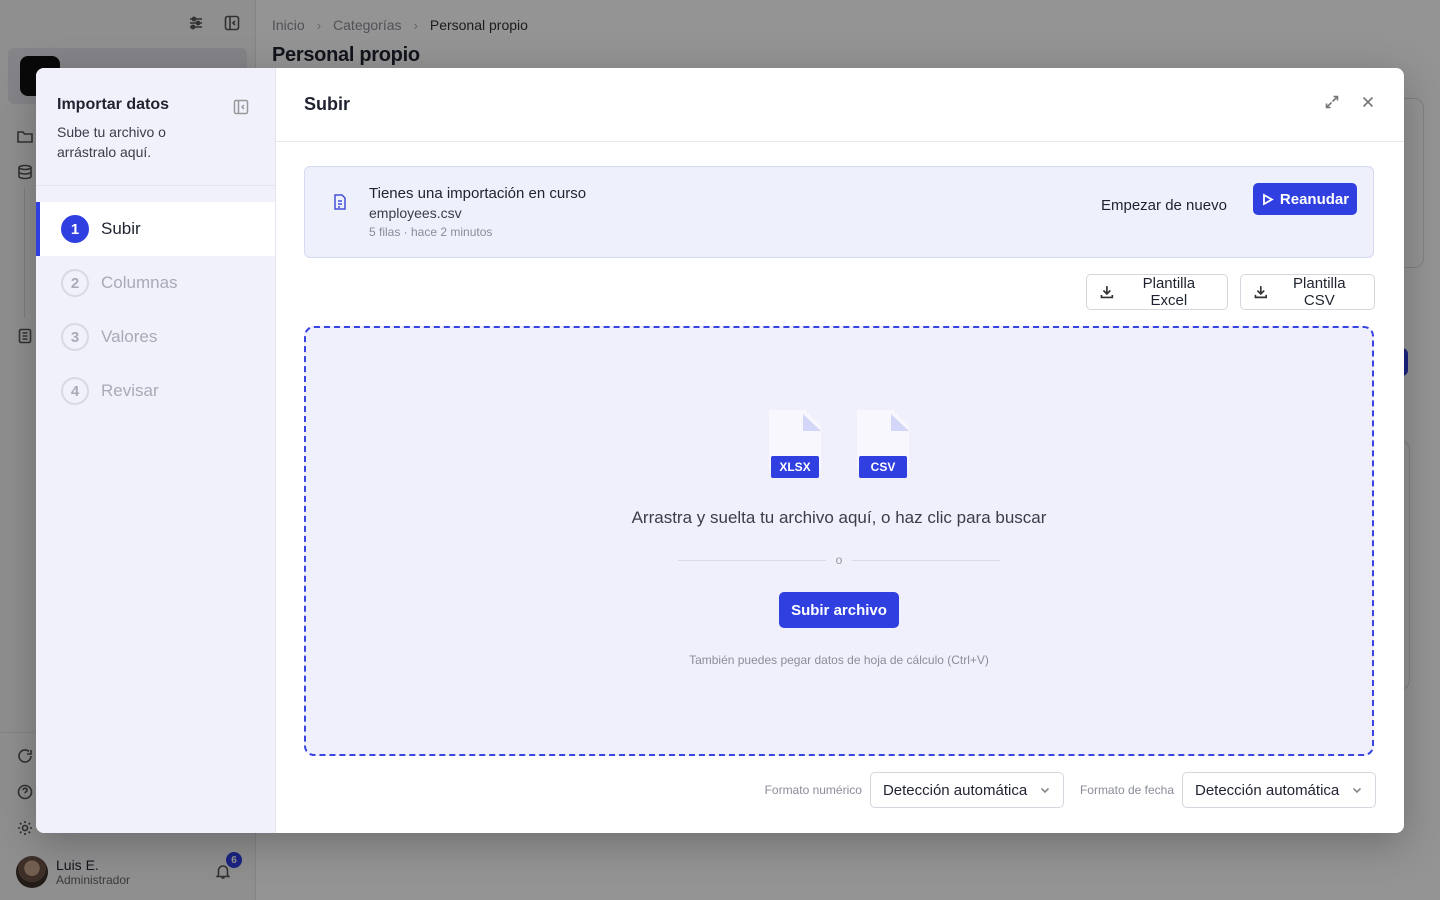 This screenshot has width=1440, height=900. Describe the element at coordinates (1126, 790) in the screenshot. I see `date-format-label: Formato de fecha` at that location.